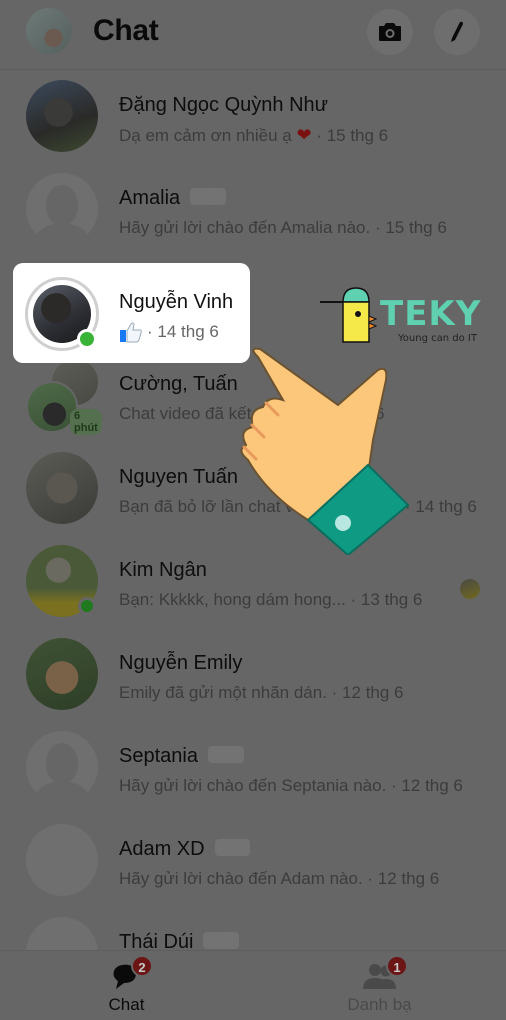 The width and height of the screenshot is (506, 1020). What do you see at coordinates (253, 35) in the screenshot?
I see `app-header: Chat` at bounding box center [253, 35].